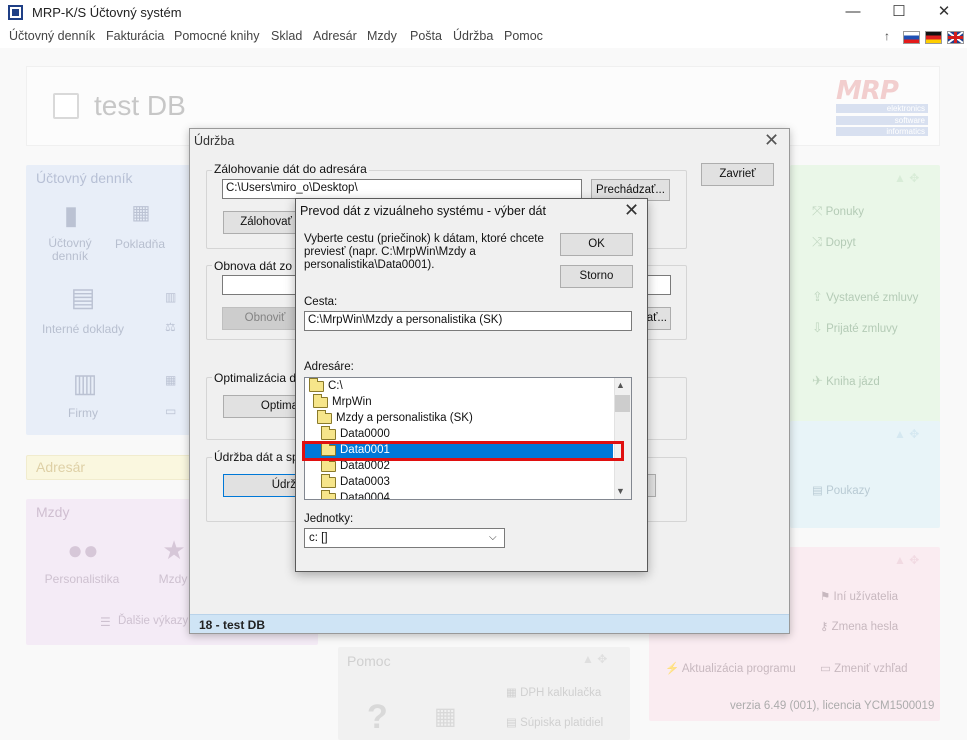 The width and height of the screenshot is (967, 740). I want to click on menu-adresar: Adresár, so click(335, 36).